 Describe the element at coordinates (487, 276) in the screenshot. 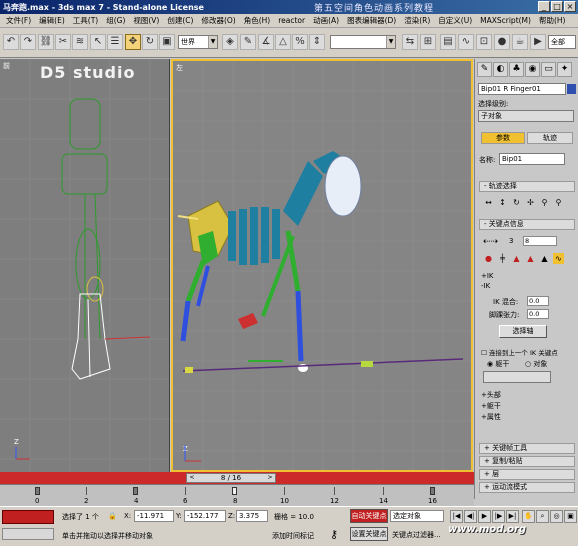

I see `ik-plus-label: +IK` at that location.